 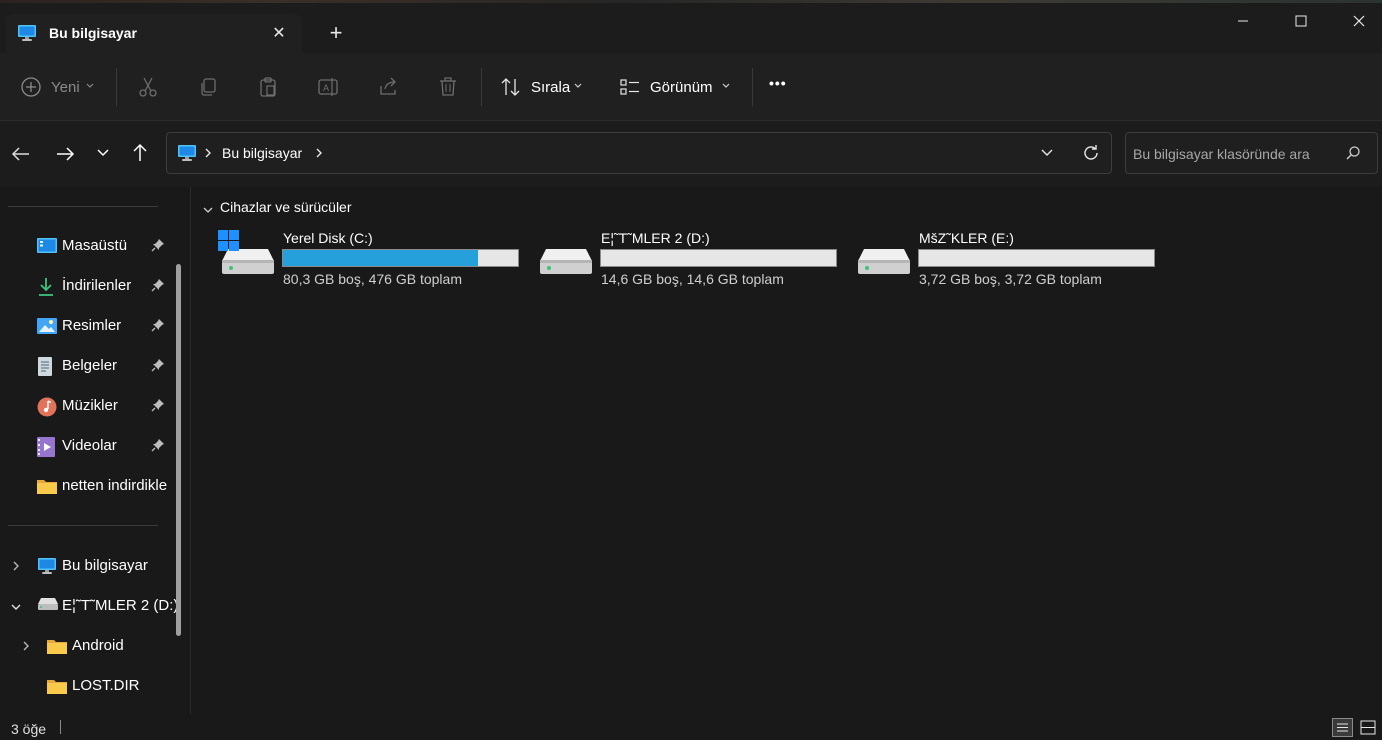 I want to click on videos-icon, so click(x=46, y=447).